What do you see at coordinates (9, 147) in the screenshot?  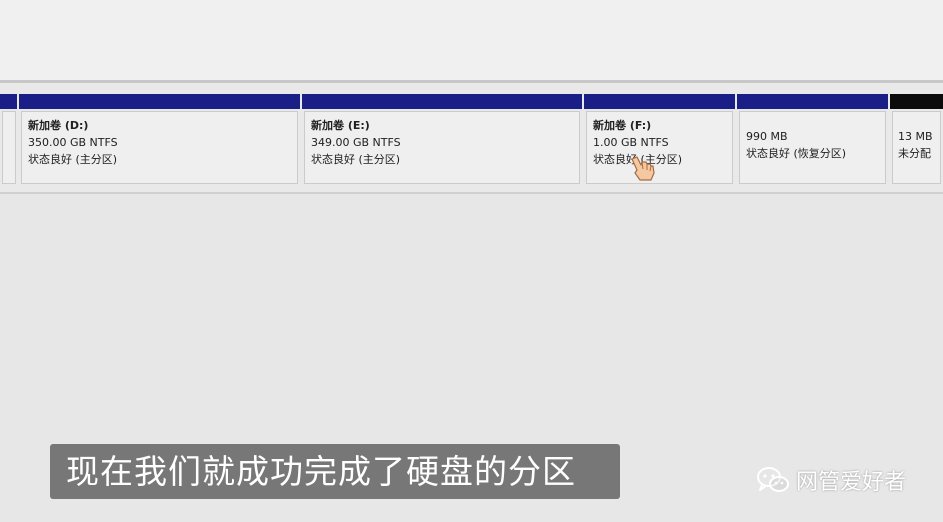 I see `partition-body` at bounding box center [9, 147].